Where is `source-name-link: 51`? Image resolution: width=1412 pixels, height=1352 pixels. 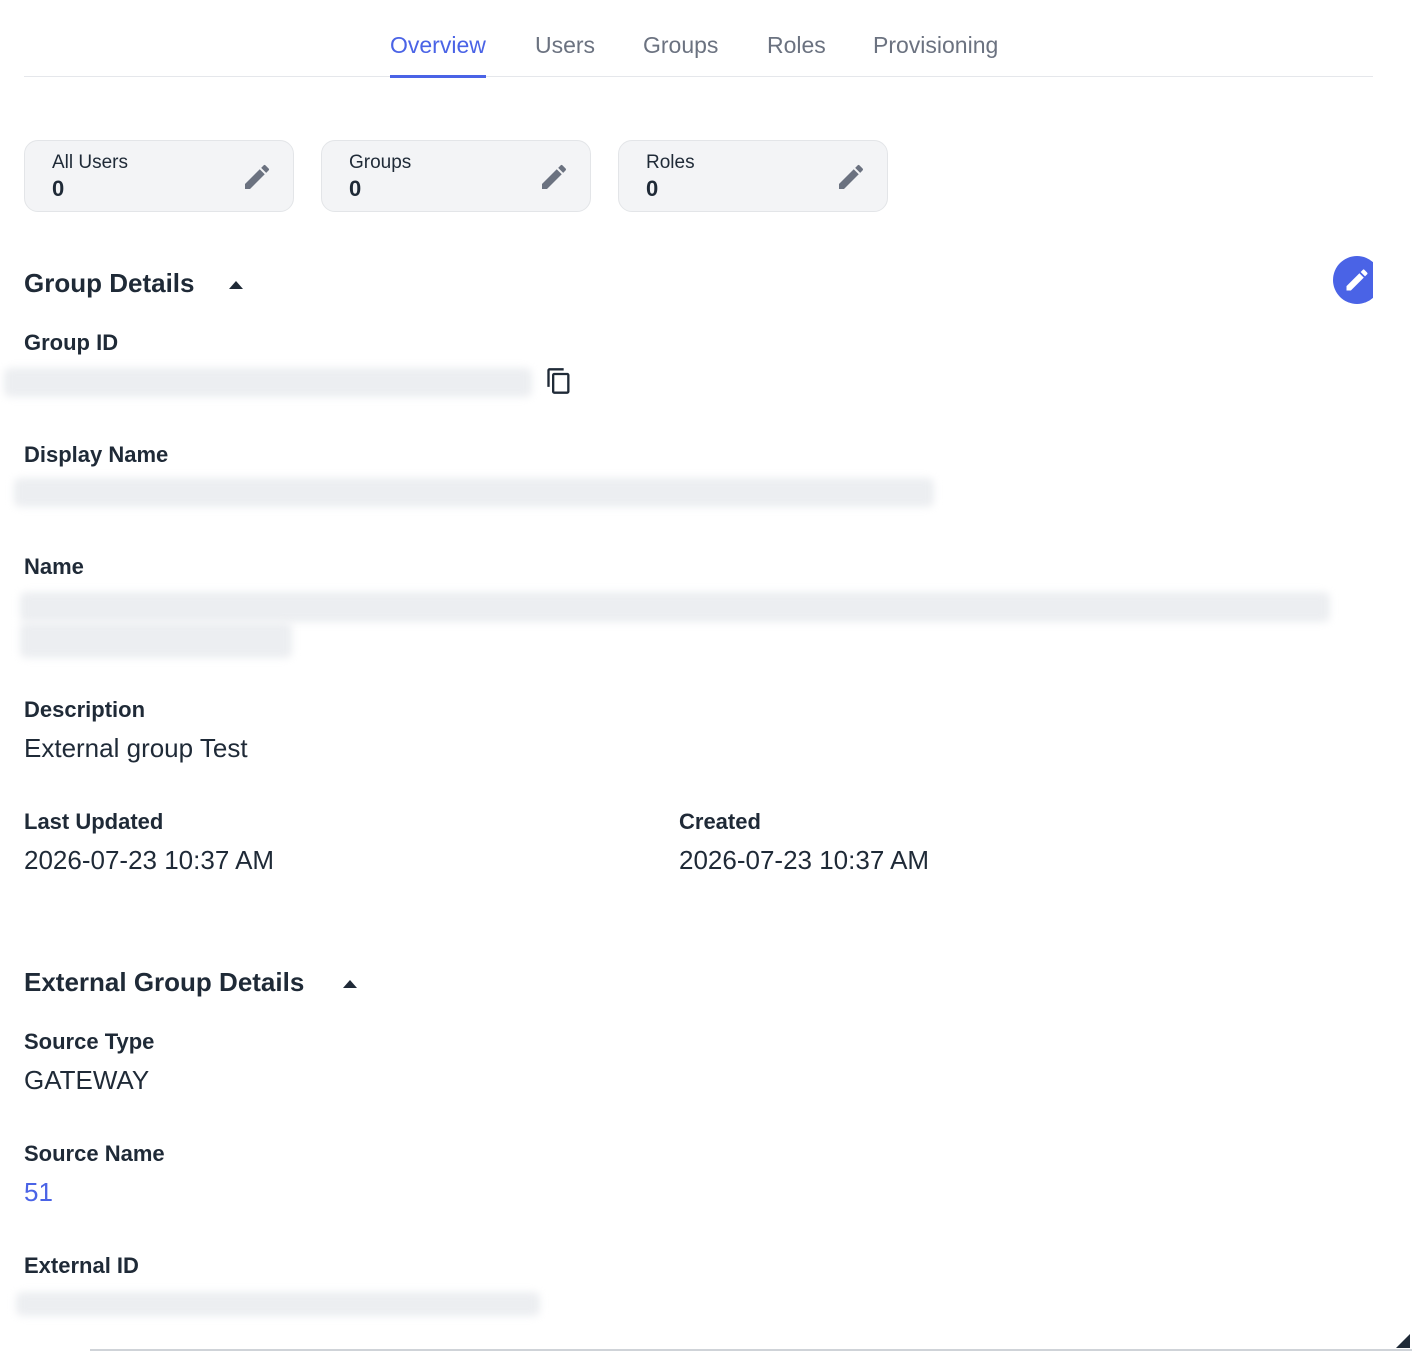 source-name-link: 51 is located at coordinates (38, 1192).